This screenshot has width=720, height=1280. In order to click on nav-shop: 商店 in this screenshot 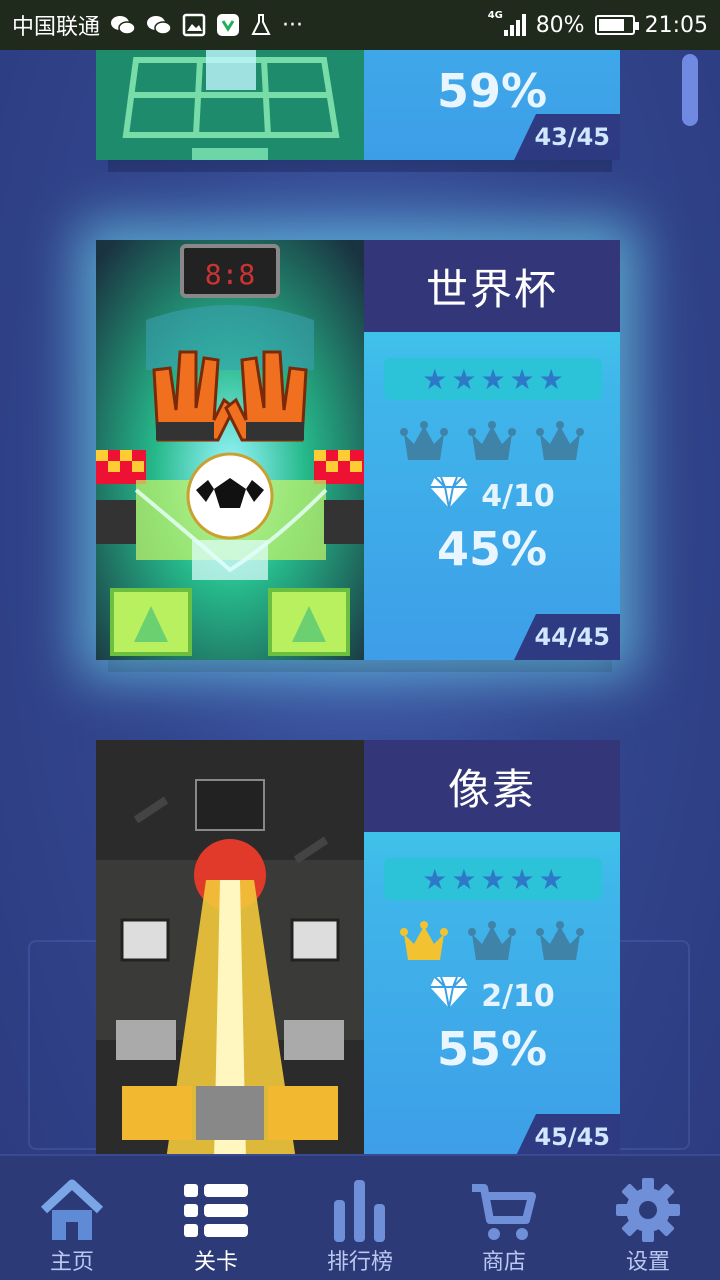, I will do `click(504, 1218)`.